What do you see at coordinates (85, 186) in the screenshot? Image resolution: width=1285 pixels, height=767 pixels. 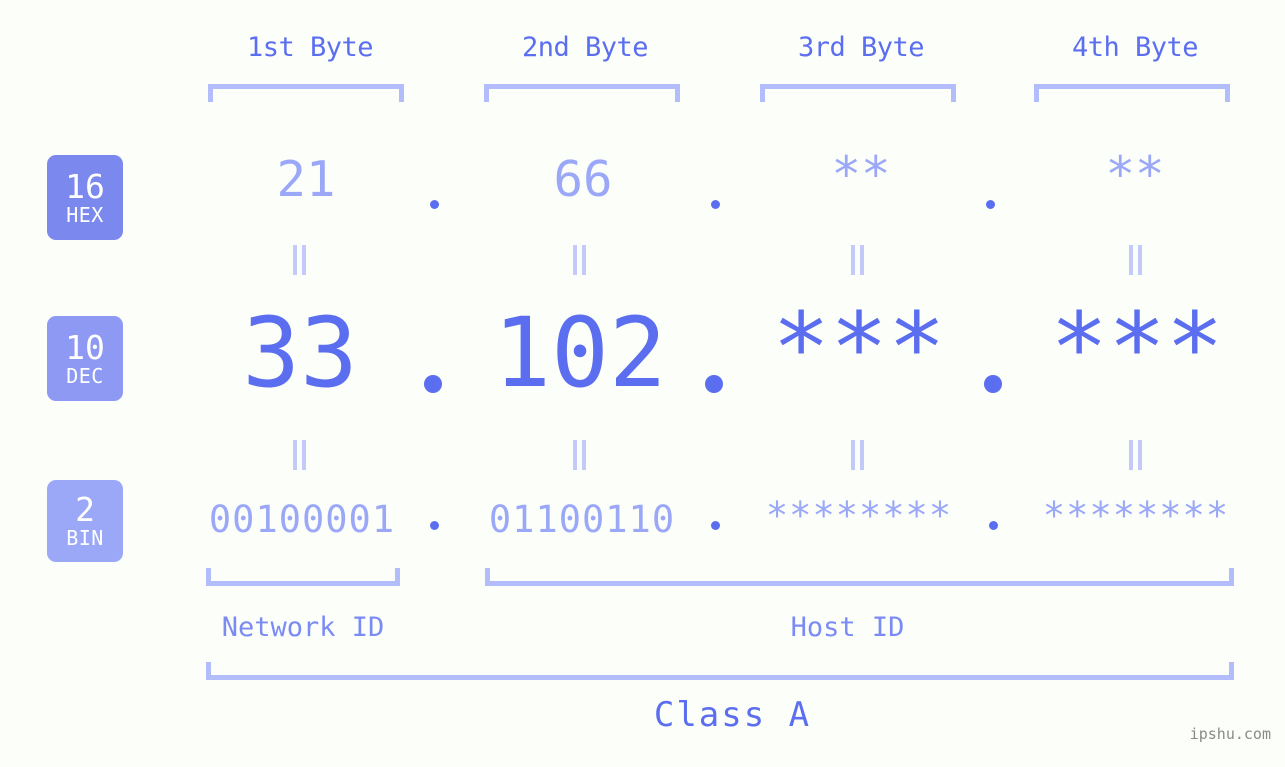 I see `base-badge-hex-number: 16` at bounding box center [85, 186].